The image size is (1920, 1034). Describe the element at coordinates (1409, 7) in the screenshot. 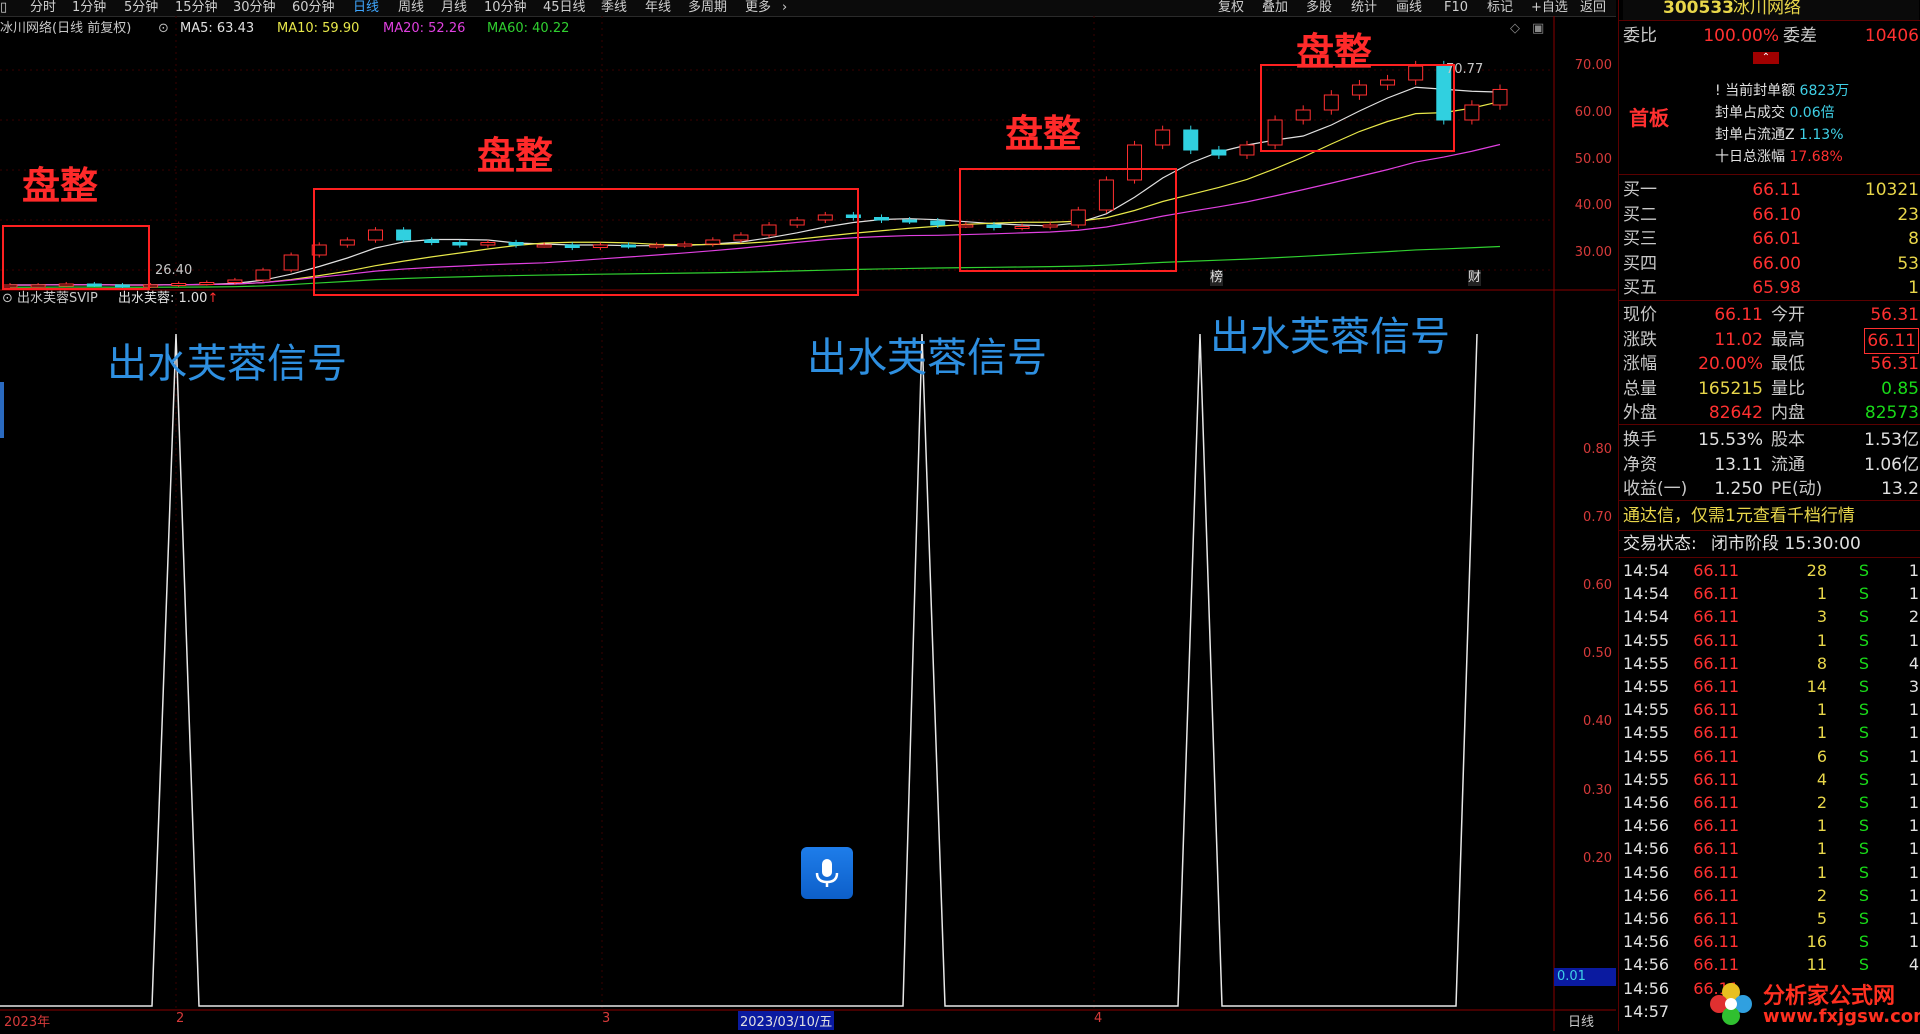

I see `draw-line-button: 画线` at that location.